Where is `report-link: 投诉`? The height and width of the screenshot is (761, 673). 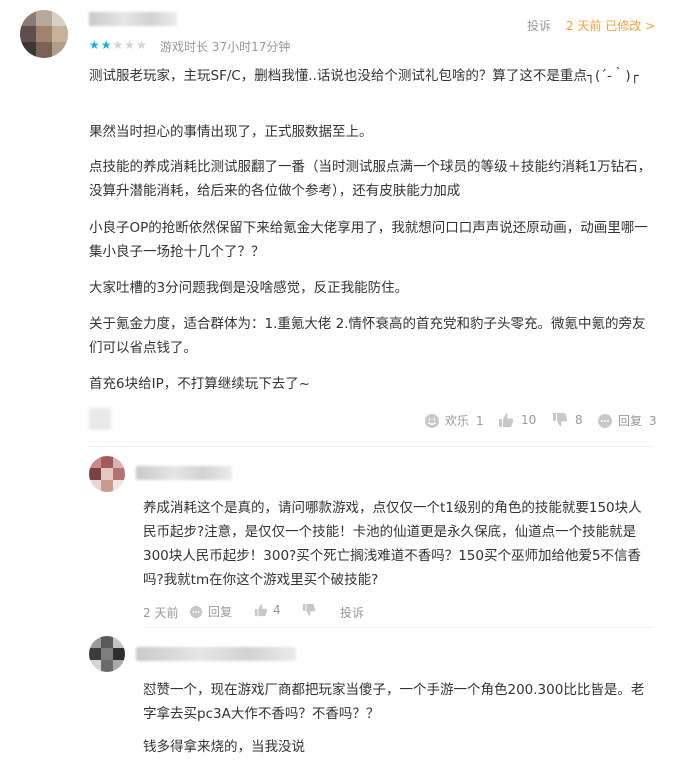
report-link: 投诉 is located at coordinates (539, 25).